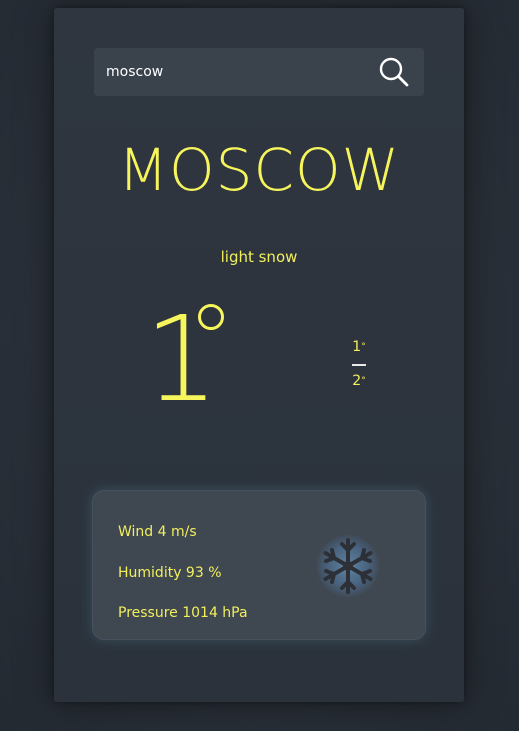 The width and height of the screenshot is (519, 731). I want to click on temp-range-divider, so click(359, 365).